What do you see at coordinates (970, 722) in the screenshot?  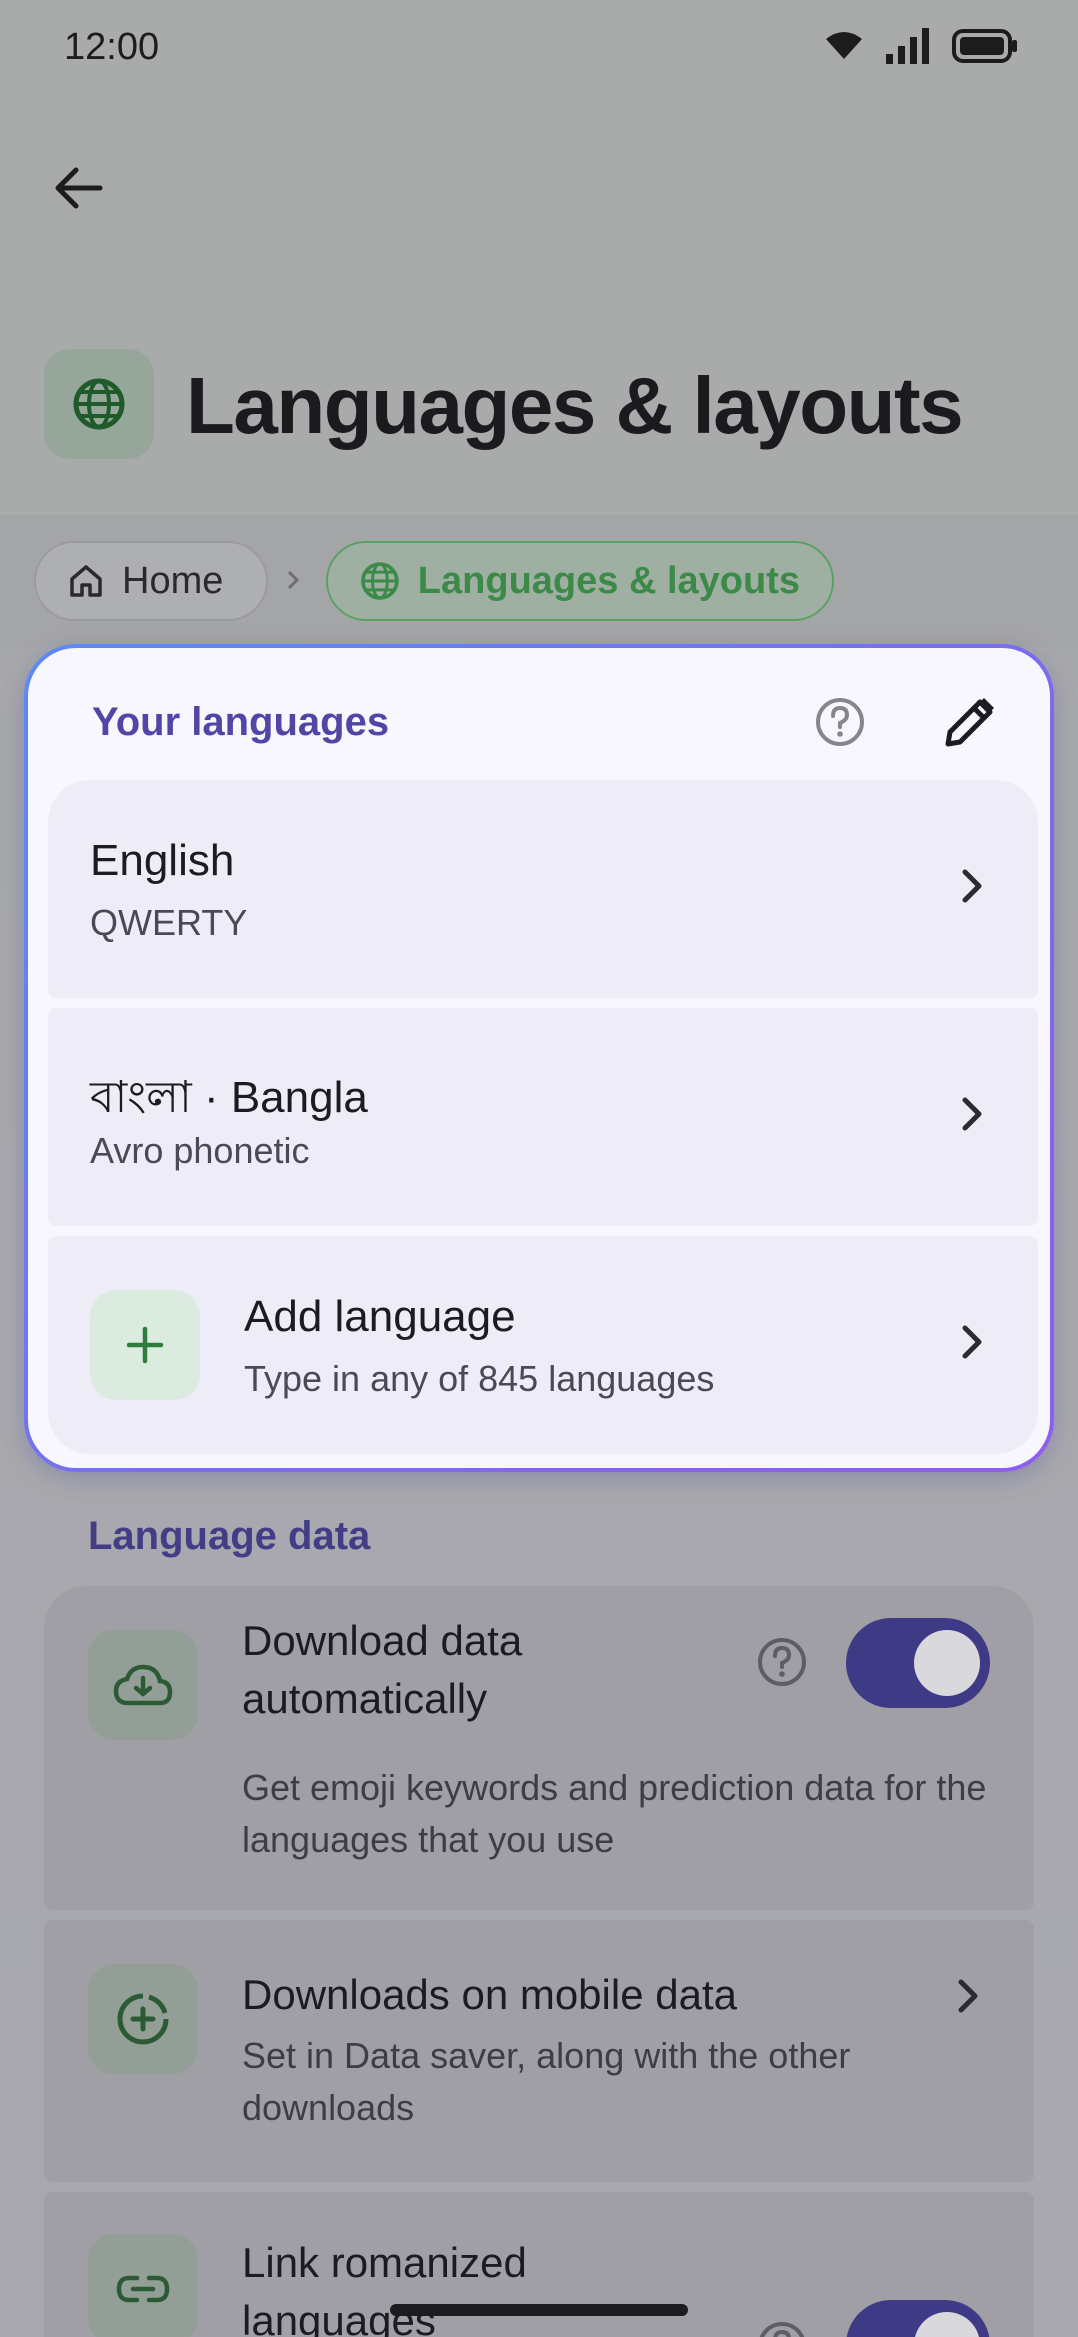 I see `edit-pencil-icon` at bounding box center [970, 722].